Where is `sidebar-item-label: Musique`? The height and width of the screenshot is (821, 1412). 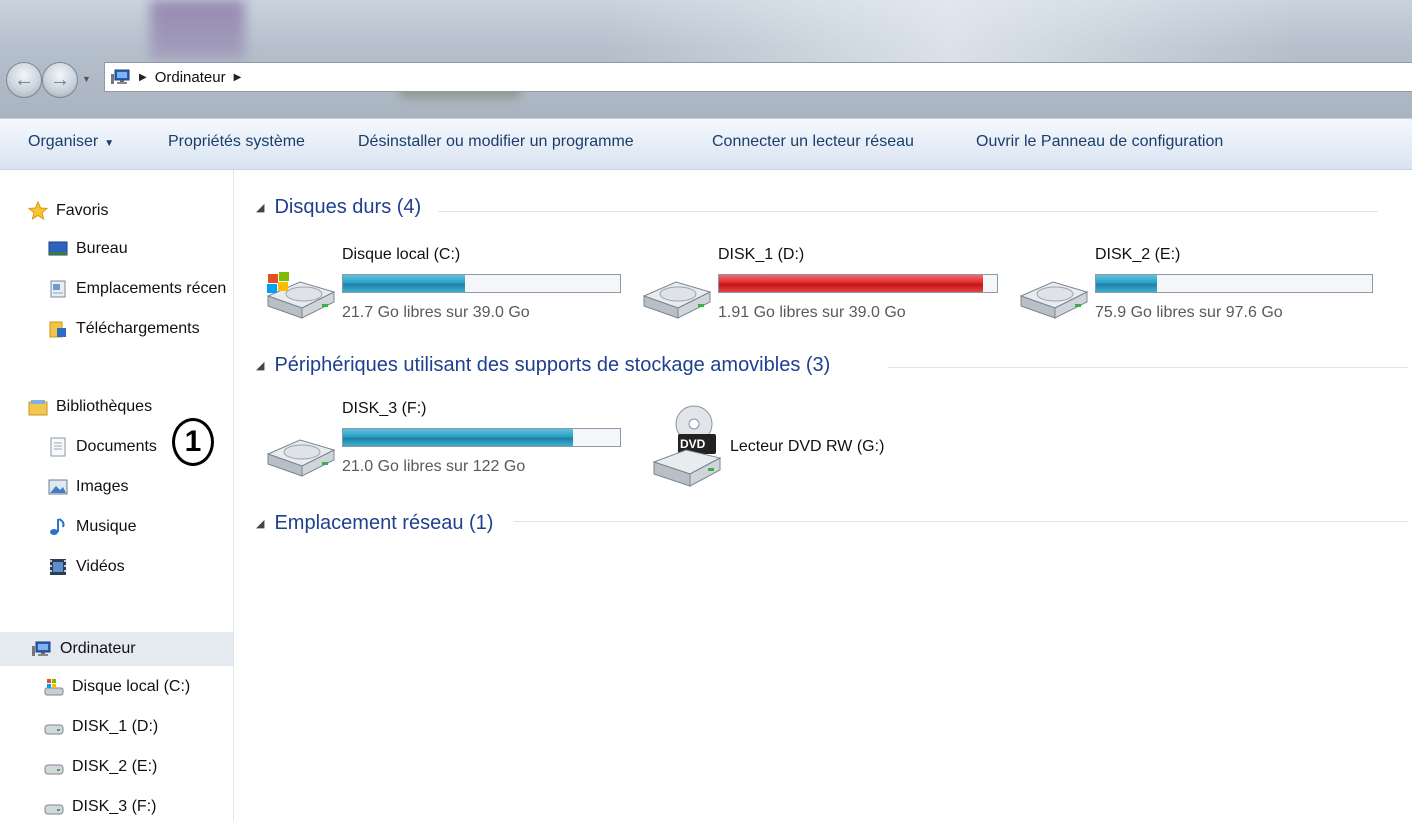 sidebar-item-label: Musique is located at coordinates (106, 526).